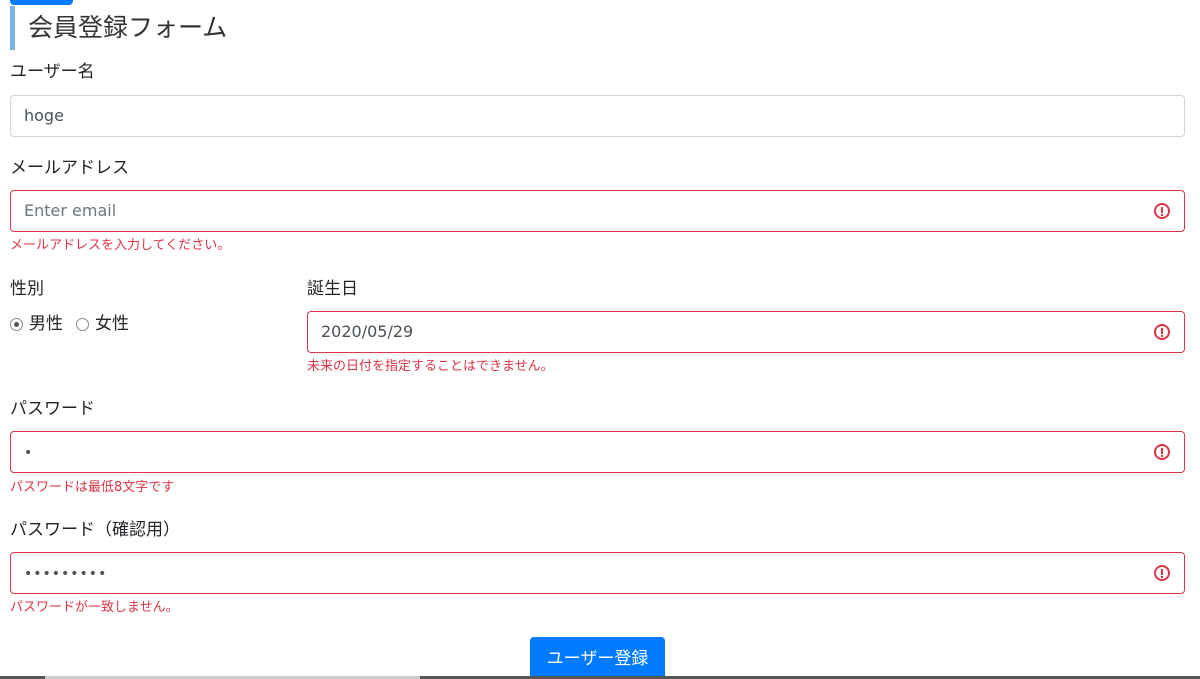 This screenshot has height=679, width=1200. I want to click on password-value: •, so click(29, 453).